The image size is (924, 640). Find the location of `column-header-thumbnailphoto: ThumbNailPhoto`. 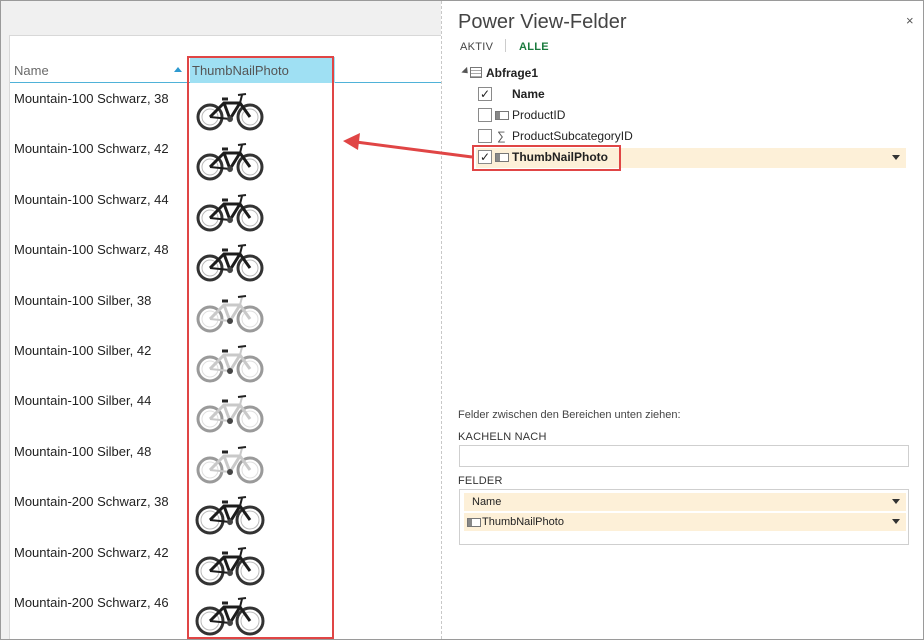

column-header-thumbnailphoto: ThumbNailPhoto is located at coordinates (262, 70).